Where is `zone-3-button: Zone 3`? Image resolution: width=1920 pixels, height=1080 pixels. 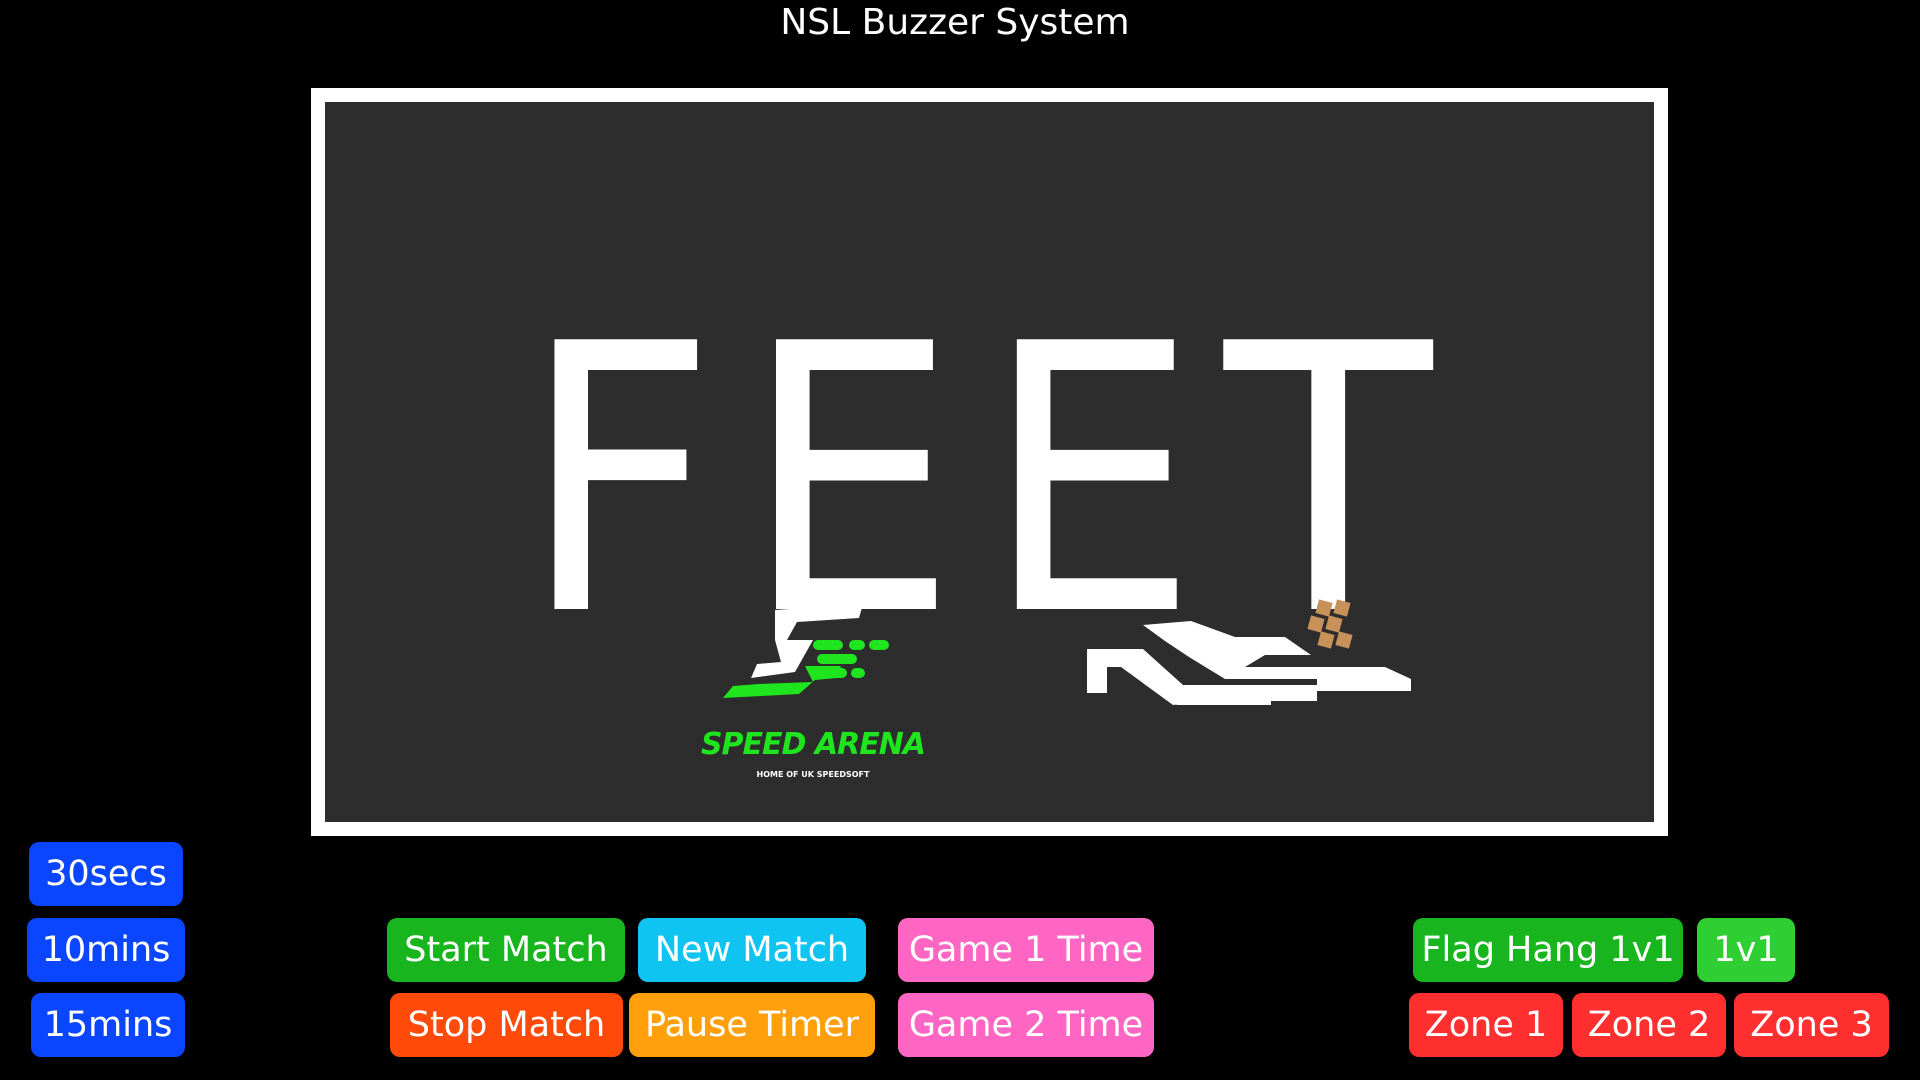 zone-3-button: Zone 3 is located at coordinates (1811, 1025).